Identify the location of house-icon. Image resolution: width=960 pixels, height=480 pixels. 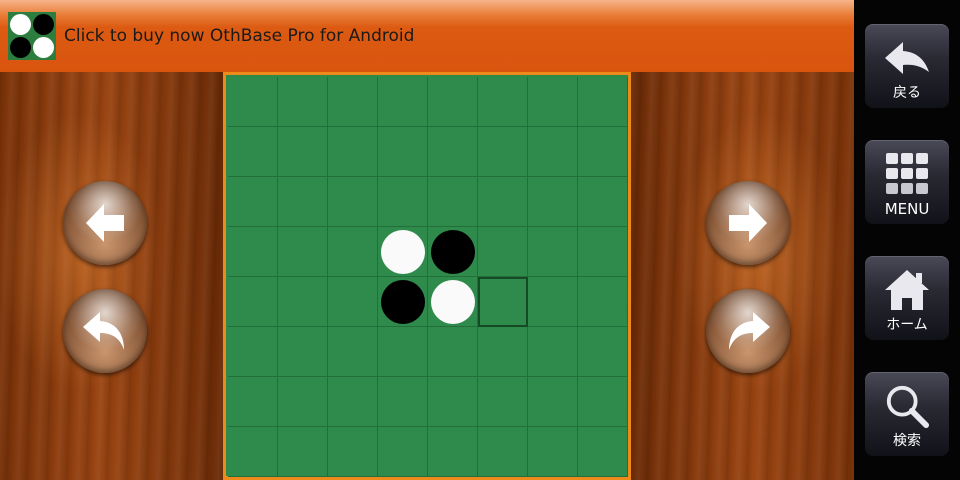
(907, 290).